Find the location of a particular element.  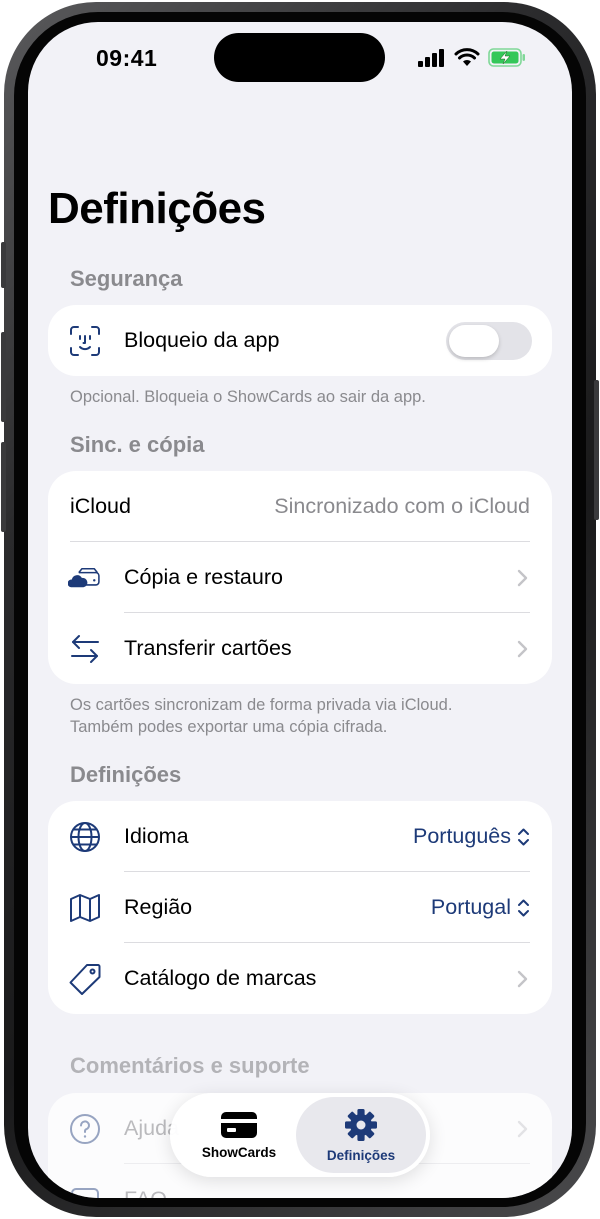

region-label: Região is located at coordinates (158, 907).